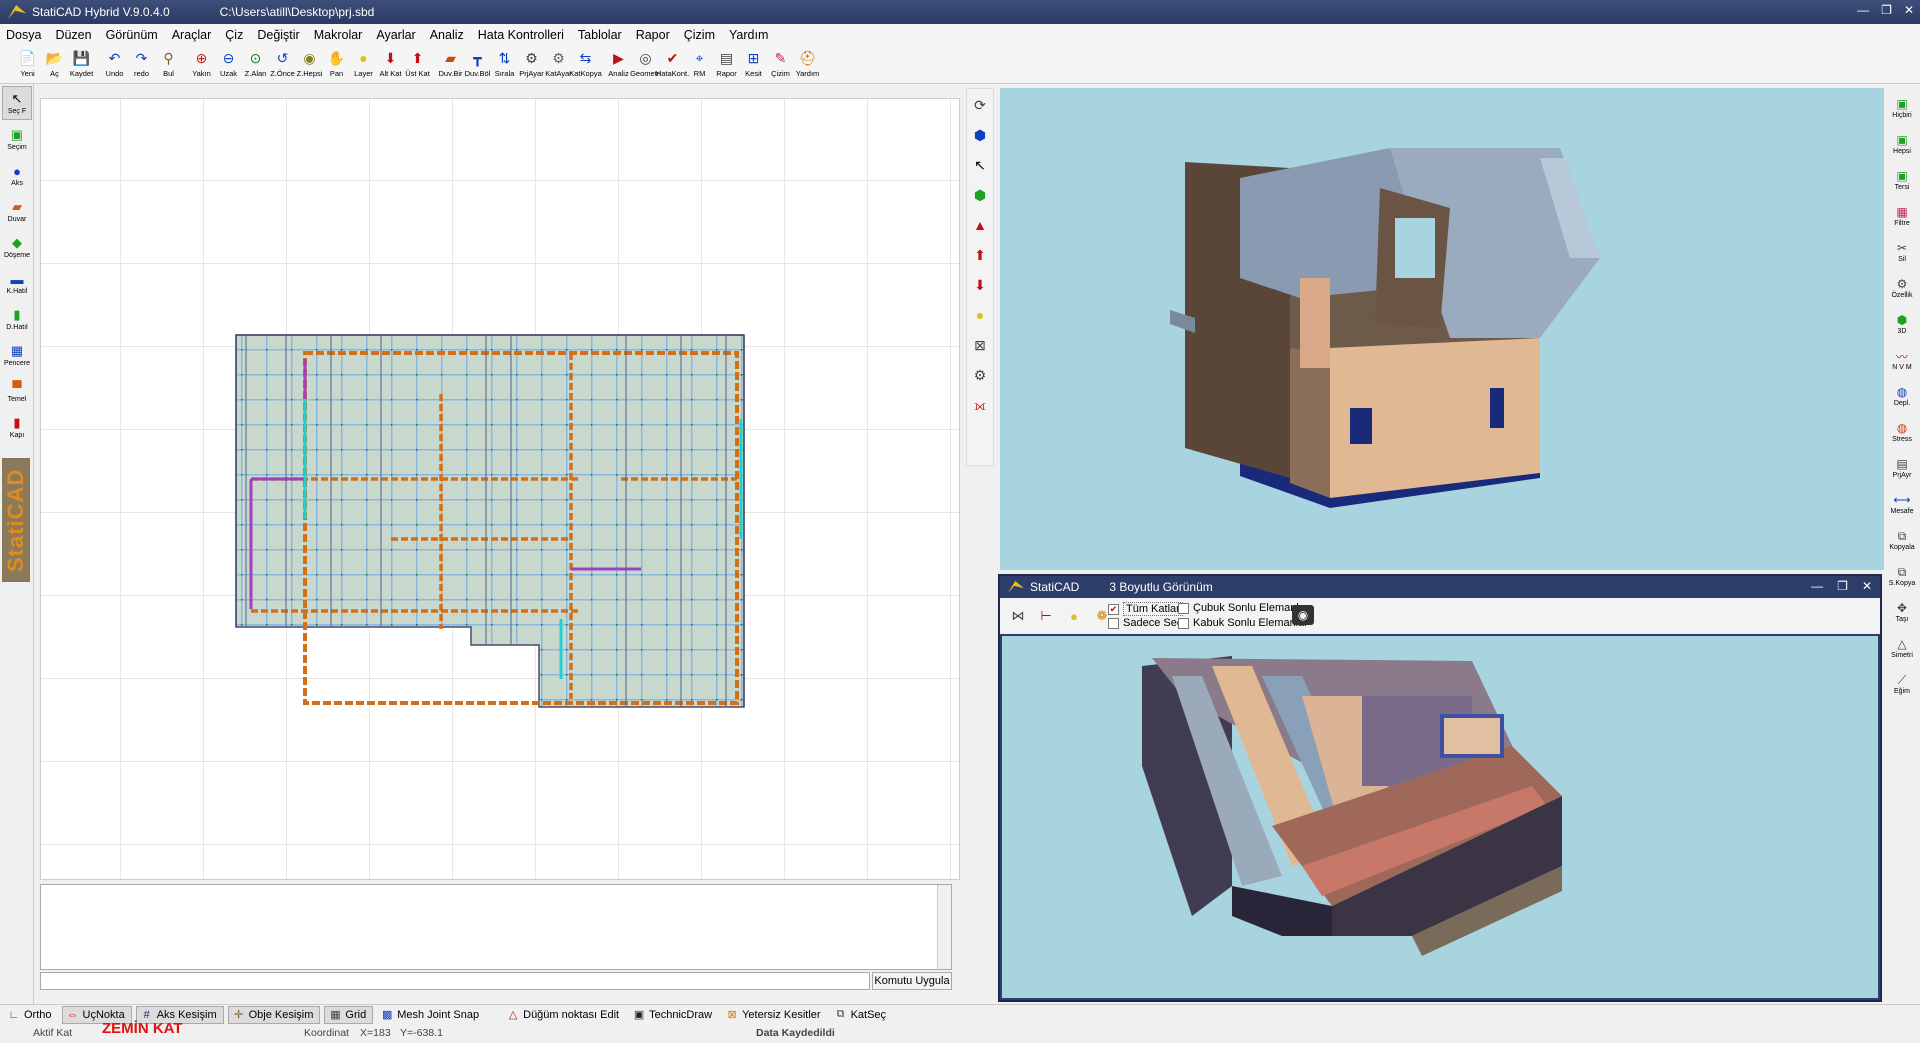 The image size is (1920, 1043). Describe the element at coordinates (1243, 623) in the screenshot. I see `shell-elements-checkbox: Kabuk Sonlu Elemanlar` at that location.